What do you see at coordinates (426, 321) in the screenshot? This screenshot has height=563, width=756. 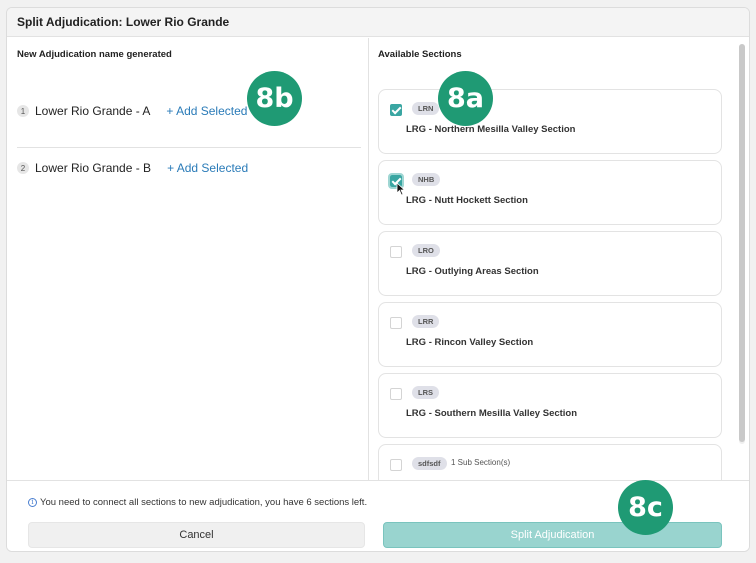 I see `section-code-badge: LRR` at bounding box center [426, 321].